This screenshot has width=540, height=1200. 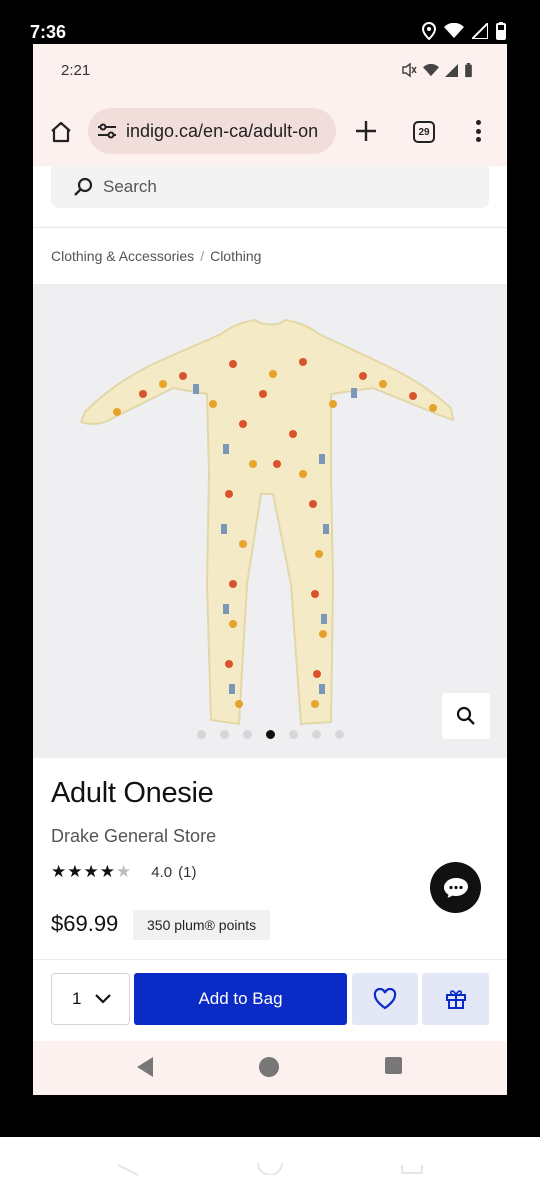 I want to click on search-placeholder: Search, so click(x=130, y=186).